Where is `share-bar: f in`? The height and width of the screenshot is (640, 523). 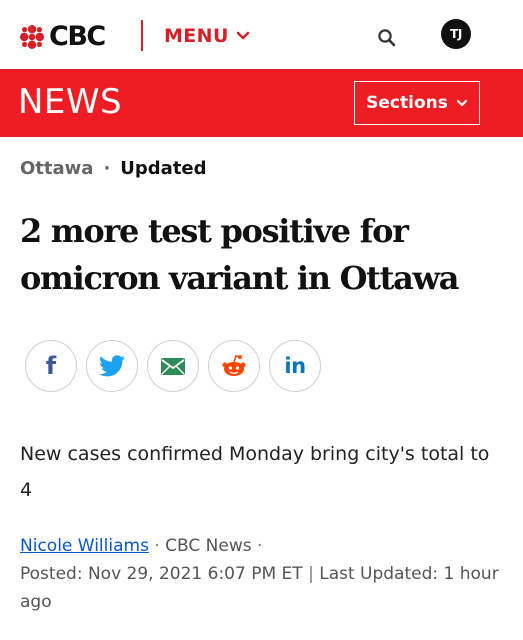
share-bar: f in is located at coordinates (173, 366).